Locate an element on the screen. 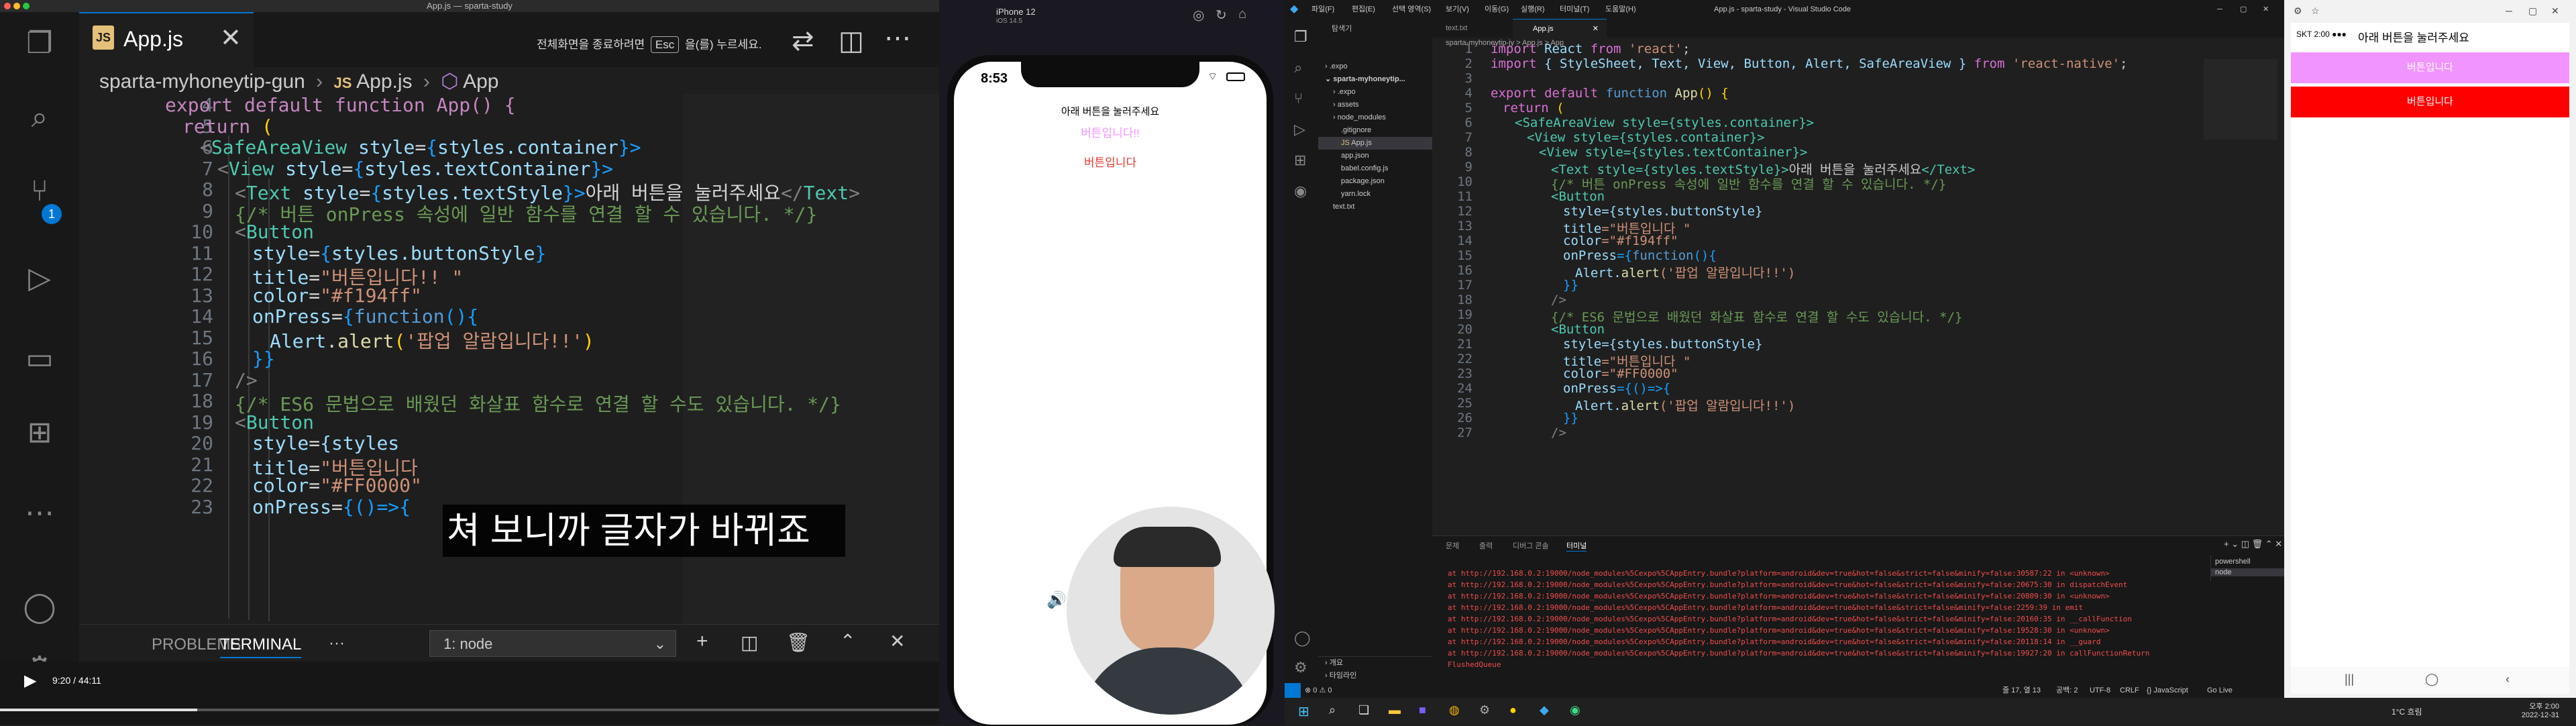  menu-file: 파일(F) is located at coordinates (1322, 10).